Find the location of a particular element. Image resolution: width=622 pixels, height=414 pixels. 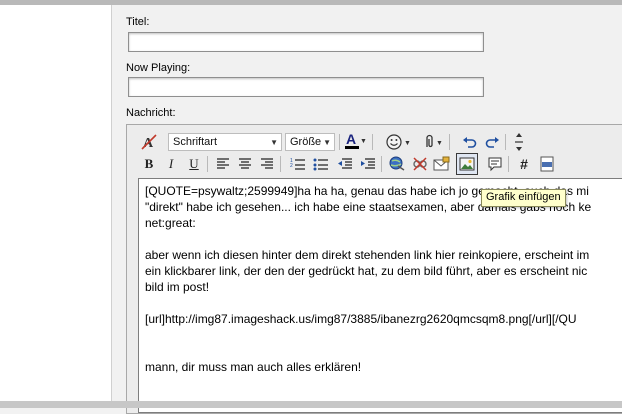

now-playing-label: Now Playing: is located at coordinates (158, 68).